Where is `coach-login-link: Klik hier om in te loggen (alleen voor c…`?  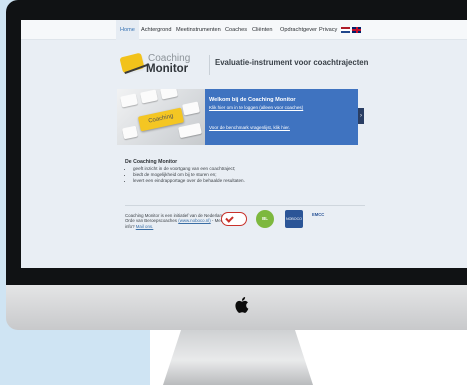
coach-login-link: Klik hier om in te loggen (alleen voor c… is located at coordinates (256, 107).